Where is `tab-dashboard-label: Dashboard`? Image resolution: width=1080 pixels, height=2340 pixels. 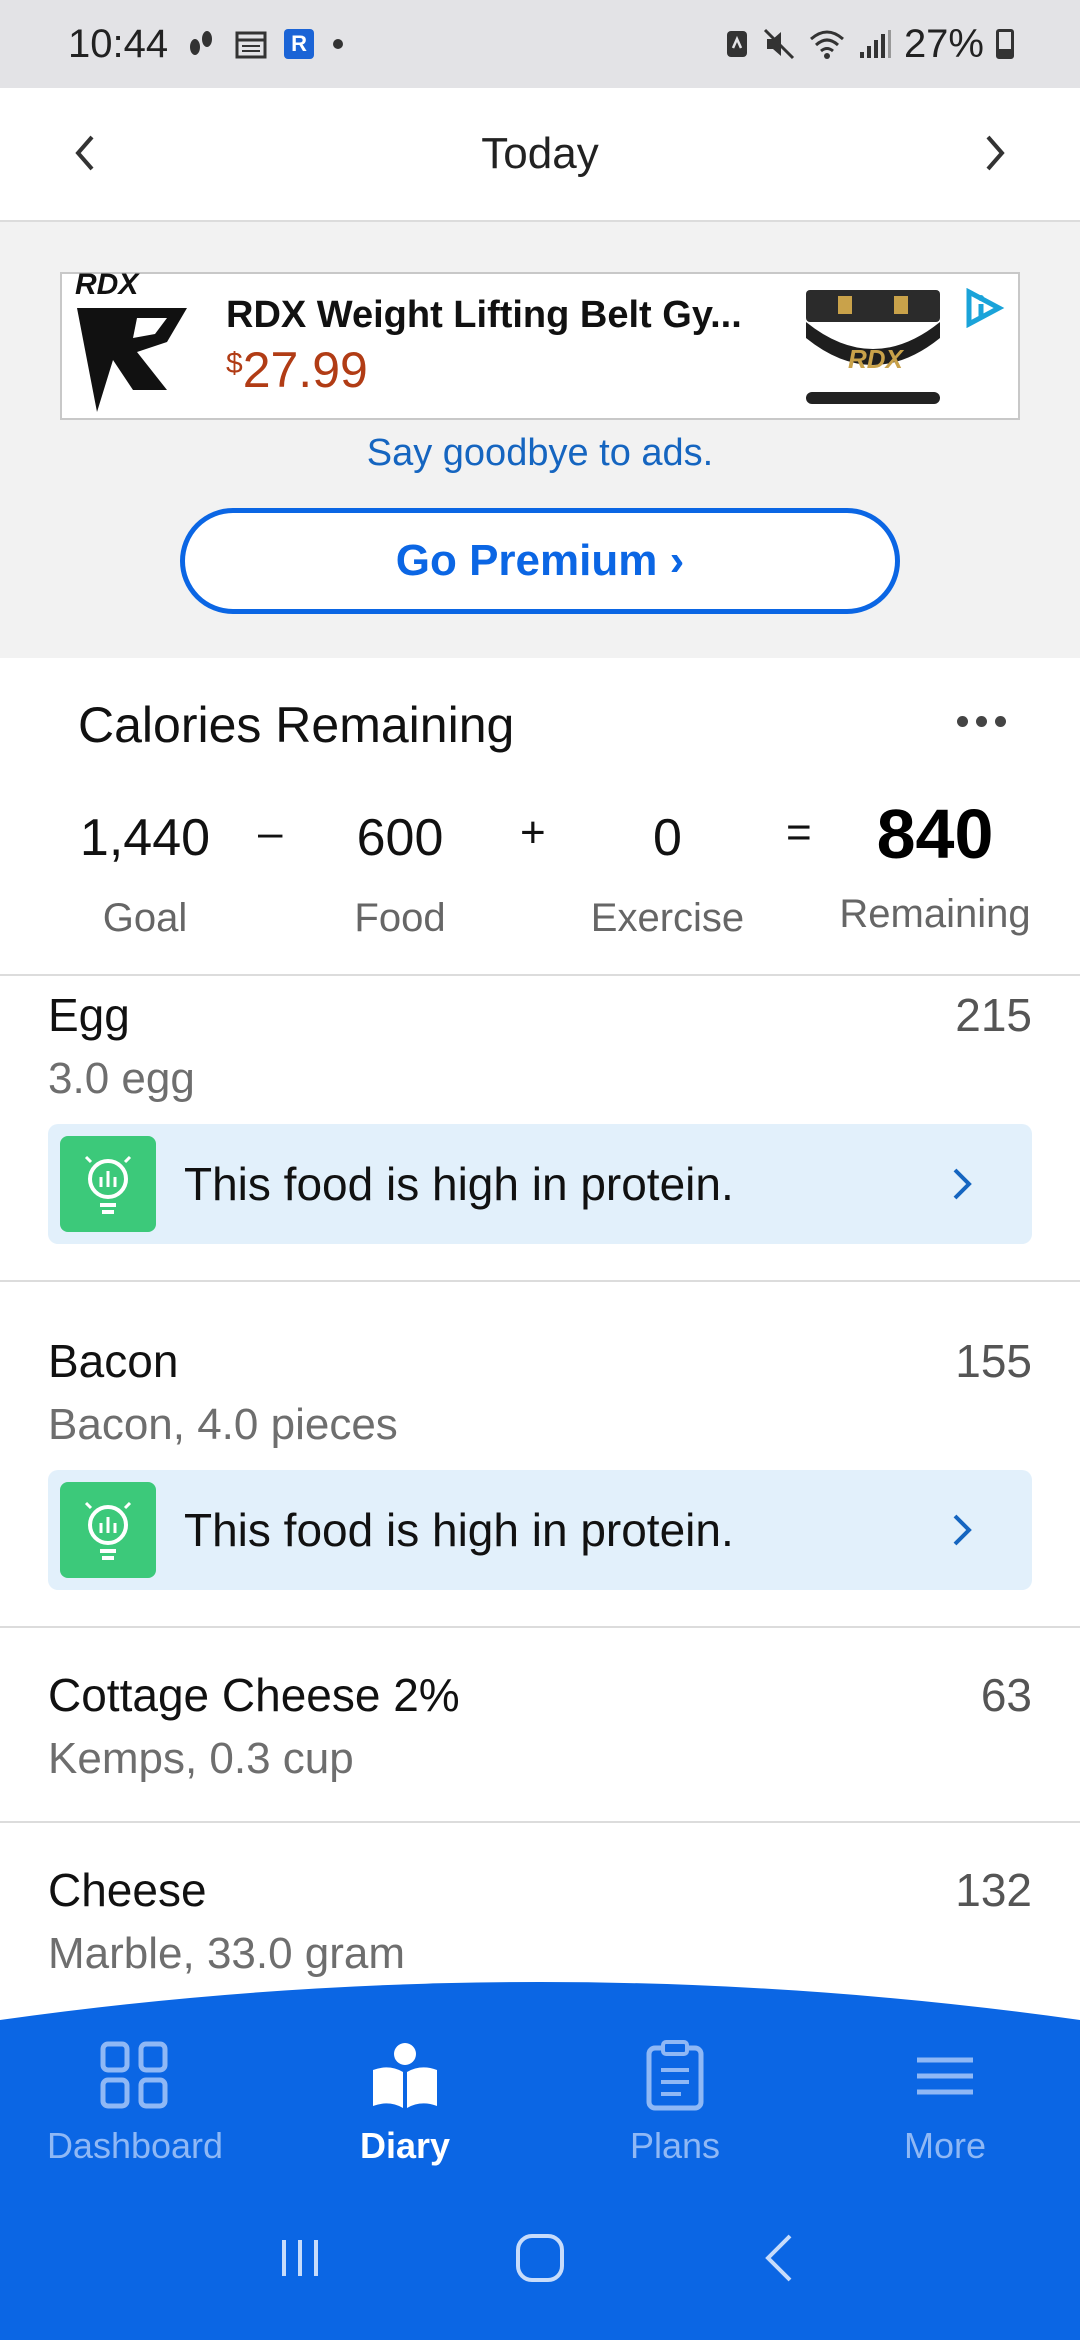
tab-dashboard-label: Dashboard is located at coordinates (135, 2145).